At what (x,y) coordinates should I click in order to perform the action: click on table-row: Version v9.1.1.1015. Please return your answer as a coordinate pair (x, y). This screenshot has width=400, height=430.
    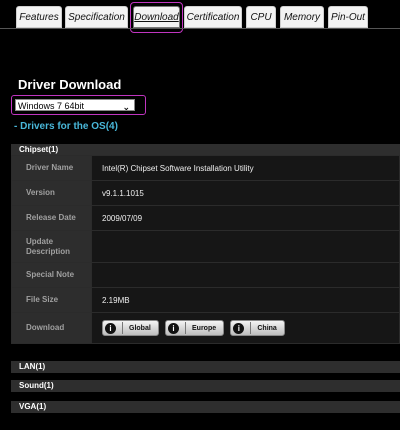
    Looking at the image, I should click on (205, 193).